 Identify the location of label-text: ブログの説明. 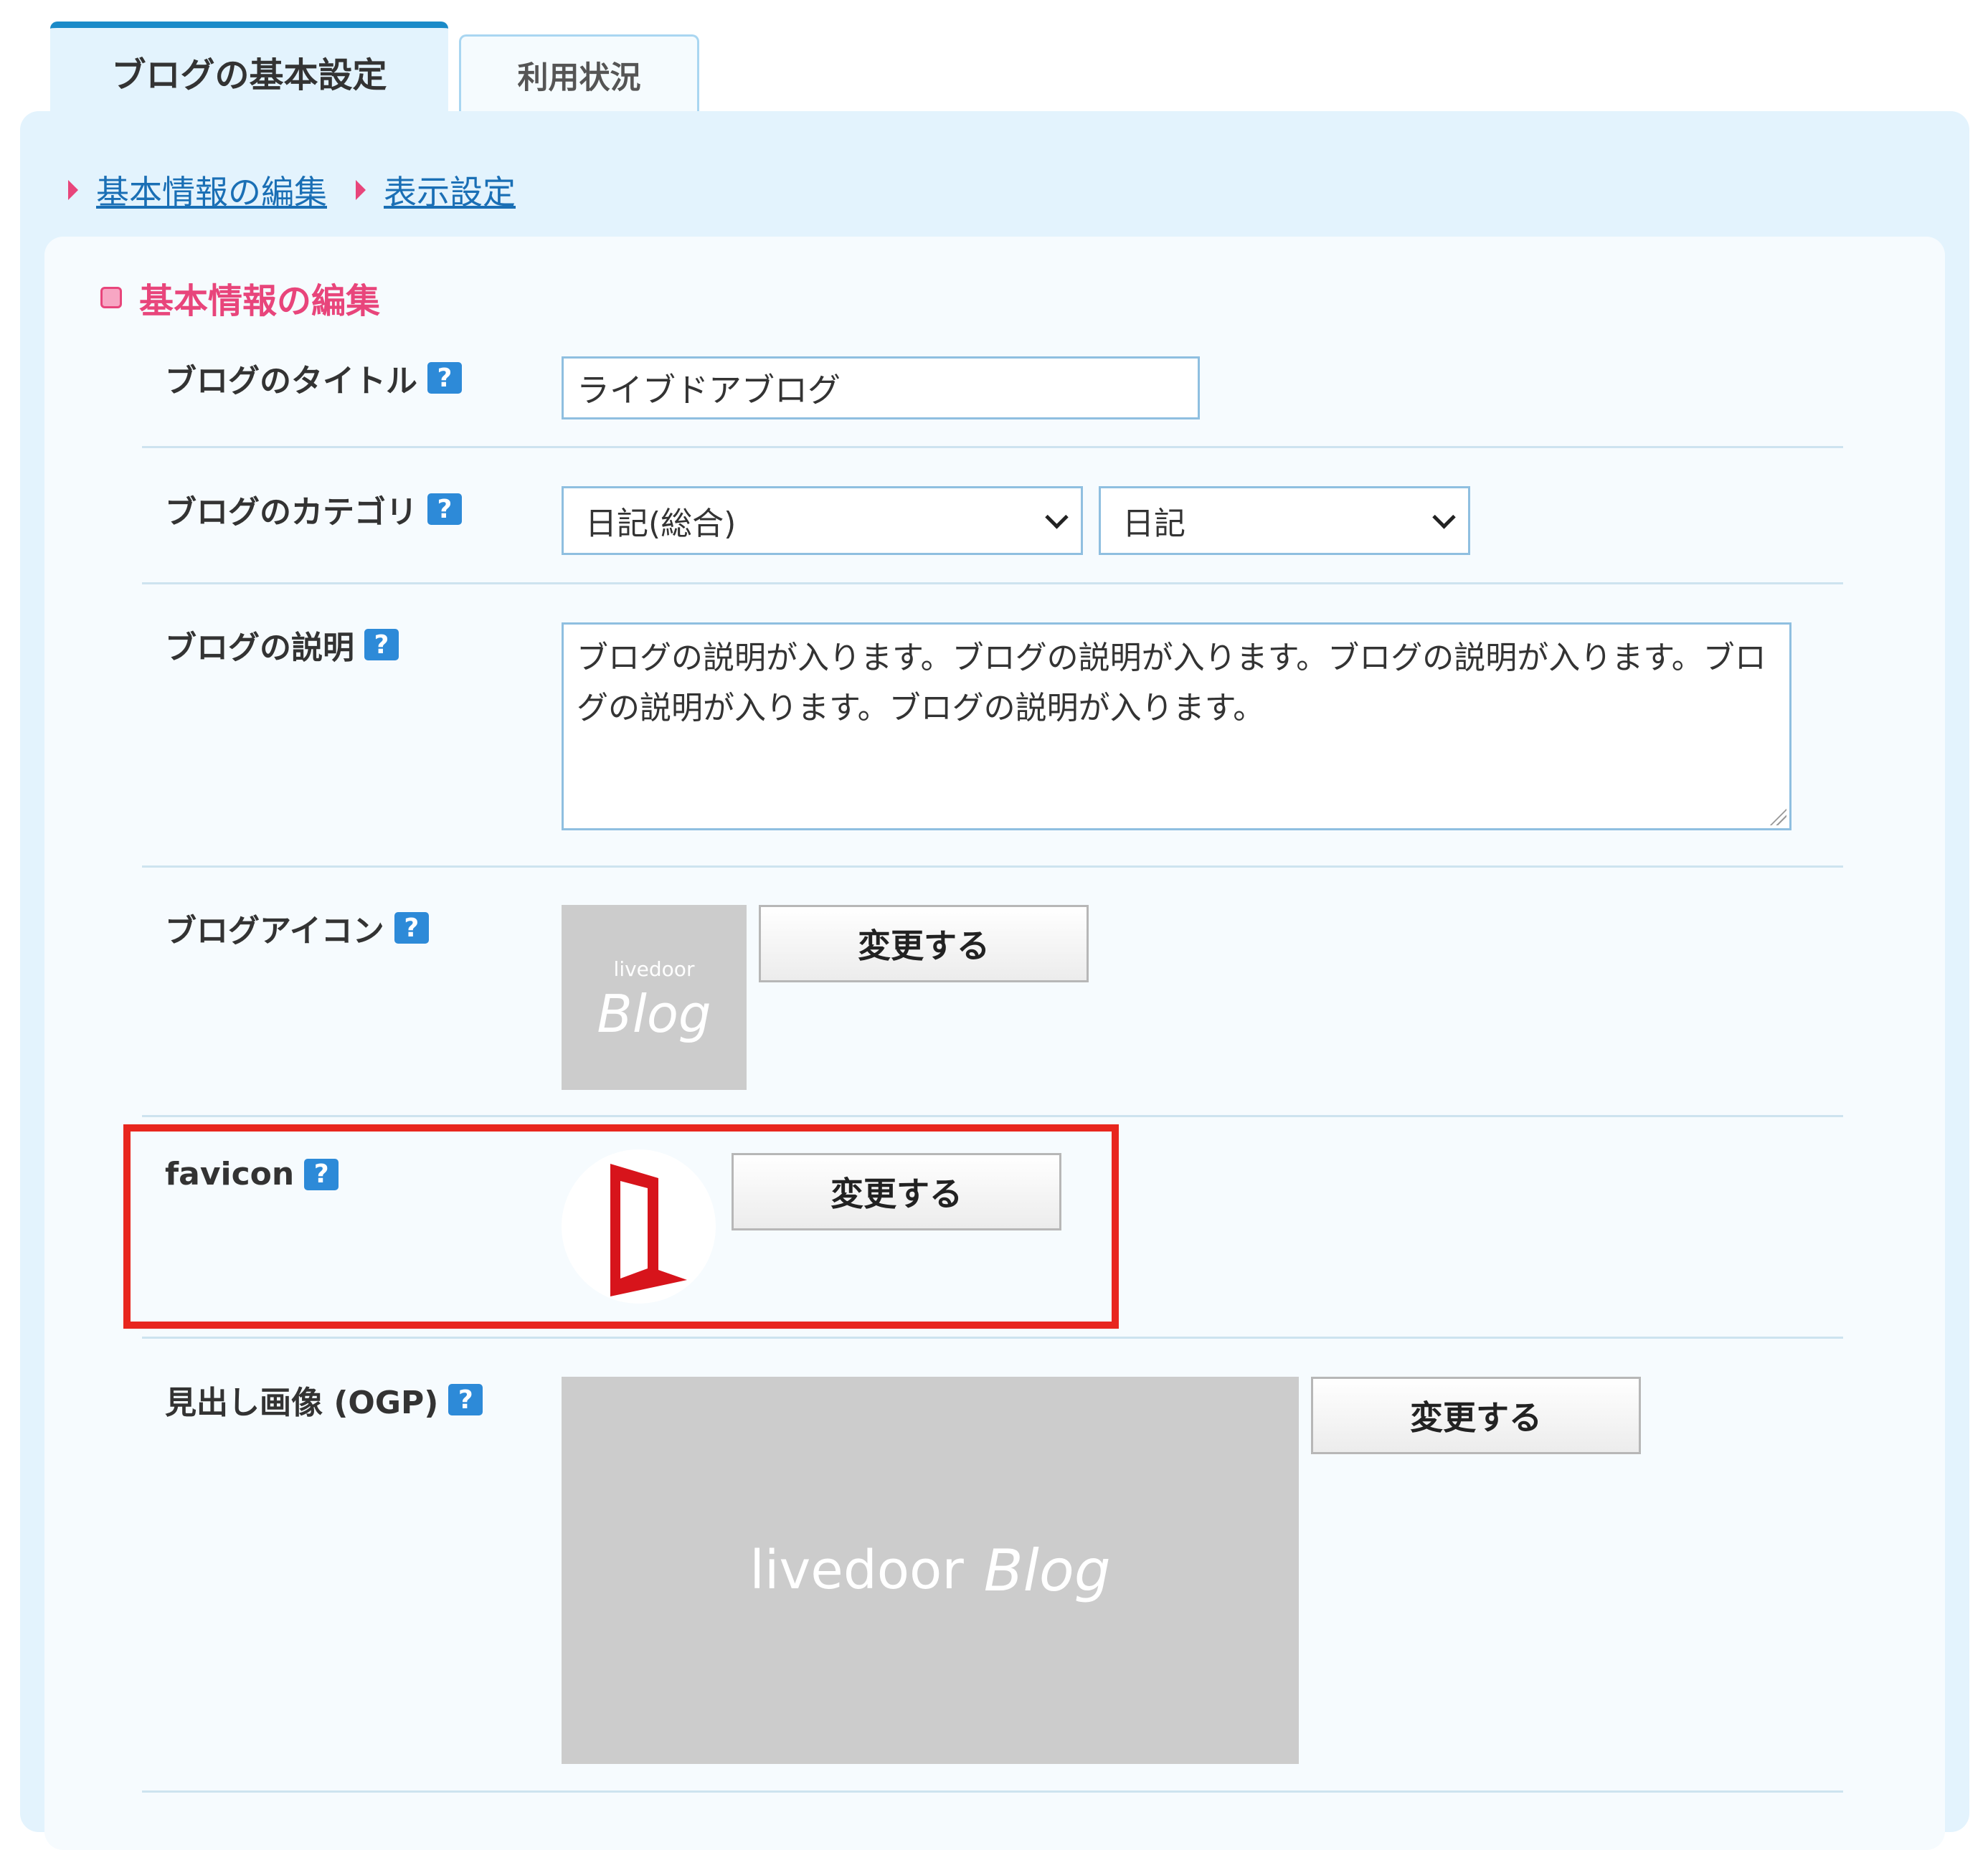
(259, 648).